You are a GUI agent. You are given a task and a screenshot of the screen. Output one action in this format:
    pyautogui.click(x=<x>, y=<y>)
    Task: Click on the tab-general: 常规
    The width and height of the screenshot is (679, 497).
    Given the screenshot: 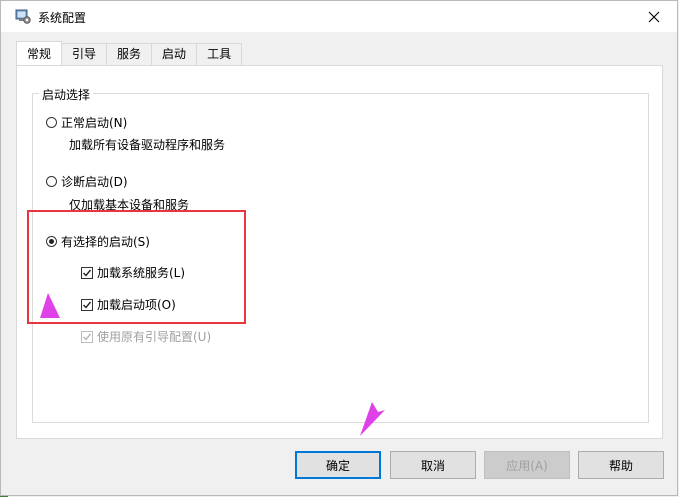 What is the action you would take?
    pyautogui.click(x=39, y=53)
    